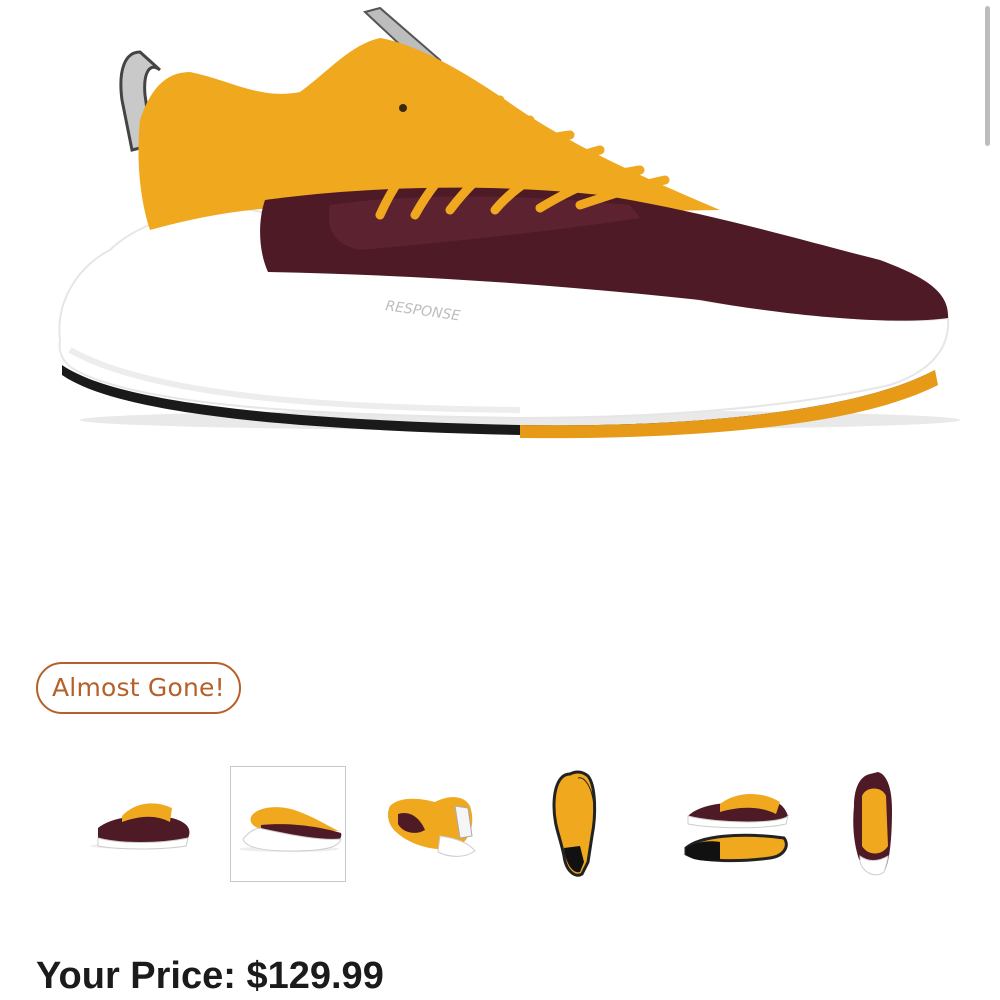  I want to click on thumbnail-side, so click(288, 824).